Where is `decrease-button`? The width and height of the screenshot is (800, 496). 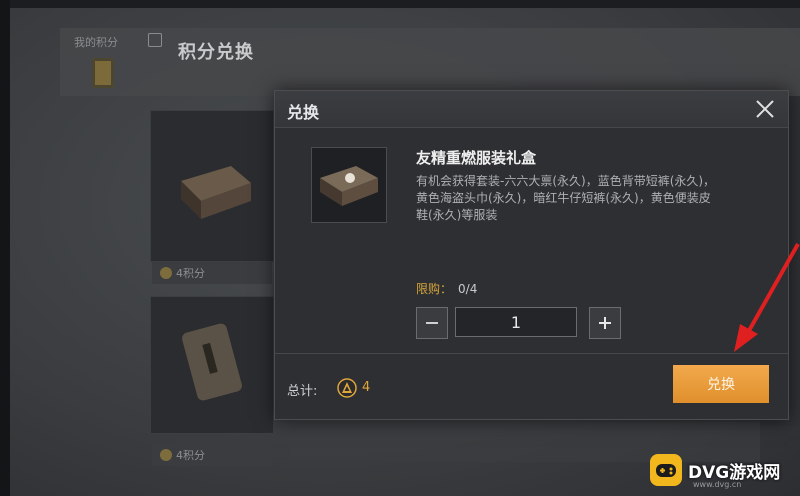 decrease-button is located at coordinates (432, 323).